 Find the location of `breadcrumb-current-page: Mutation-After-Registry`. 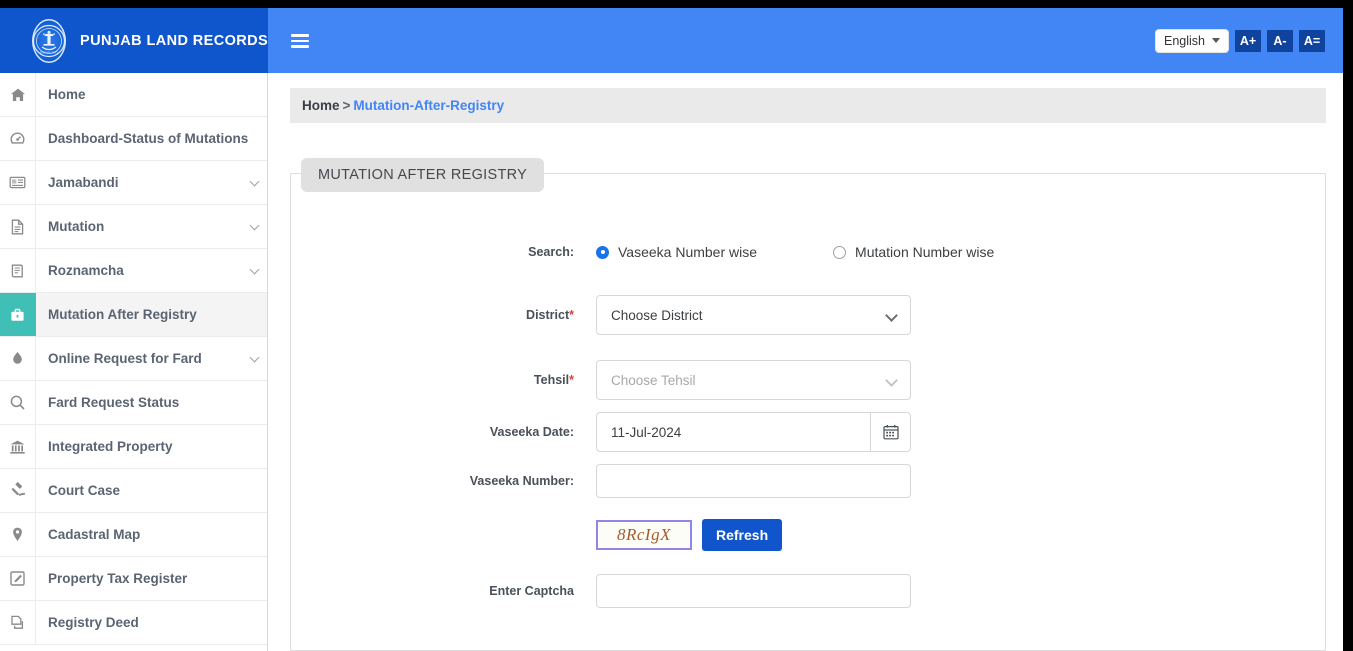

breadcrumb-current-page: Mutation-After-Registry is located at coordinates (428, 105).